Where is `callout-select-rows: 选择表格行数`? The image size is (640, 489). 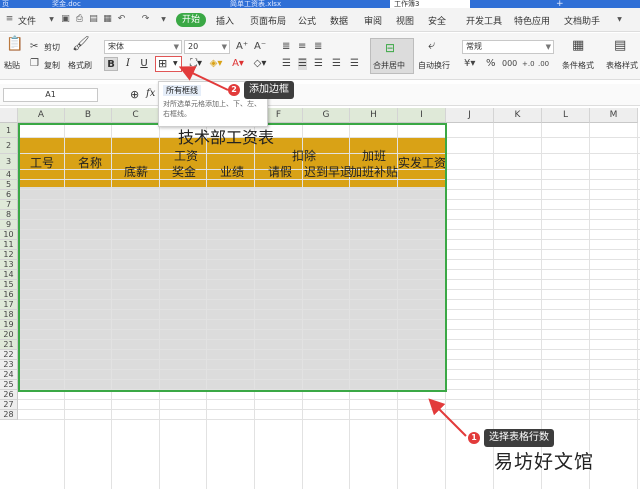 callout-select-rows: 选择表格行数 is located at coordinates (519, 438).